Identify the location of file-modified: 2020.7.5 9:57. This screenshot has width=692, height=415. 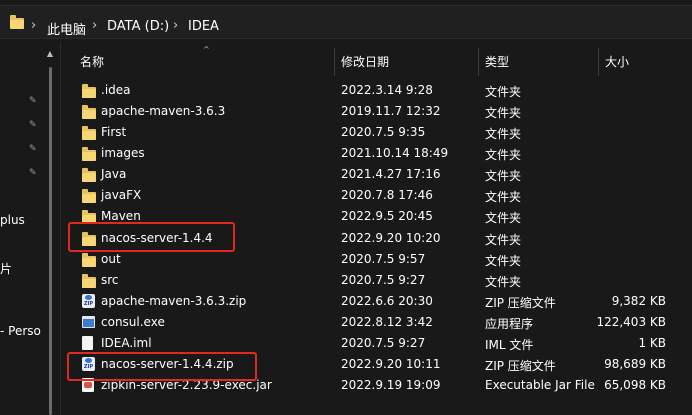
(383, 259).